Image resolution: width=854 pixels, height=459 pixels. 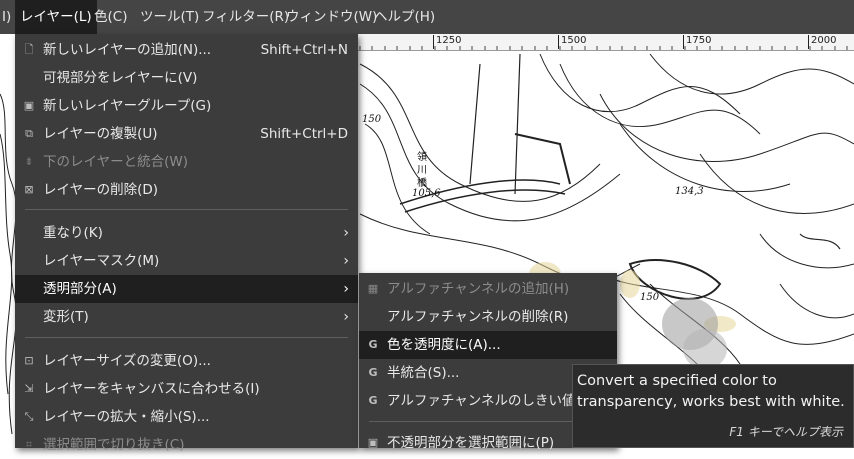 I want to click on menu-item-label: アルファチャンネルの削除(R), so click(x=478, y=317).